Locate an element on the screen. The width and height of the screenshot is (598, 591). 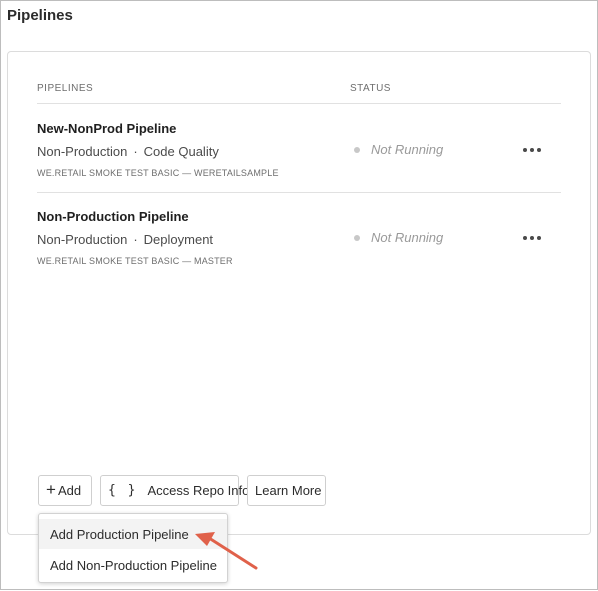
header-divider is located at coordinates (299, 103).